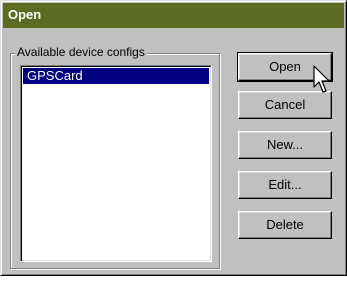 The width and height of the screenshot is (347, 305). Describe the element at coordinates (285, 66) in the screenshot. I see `open-button-label: Open` at that location.